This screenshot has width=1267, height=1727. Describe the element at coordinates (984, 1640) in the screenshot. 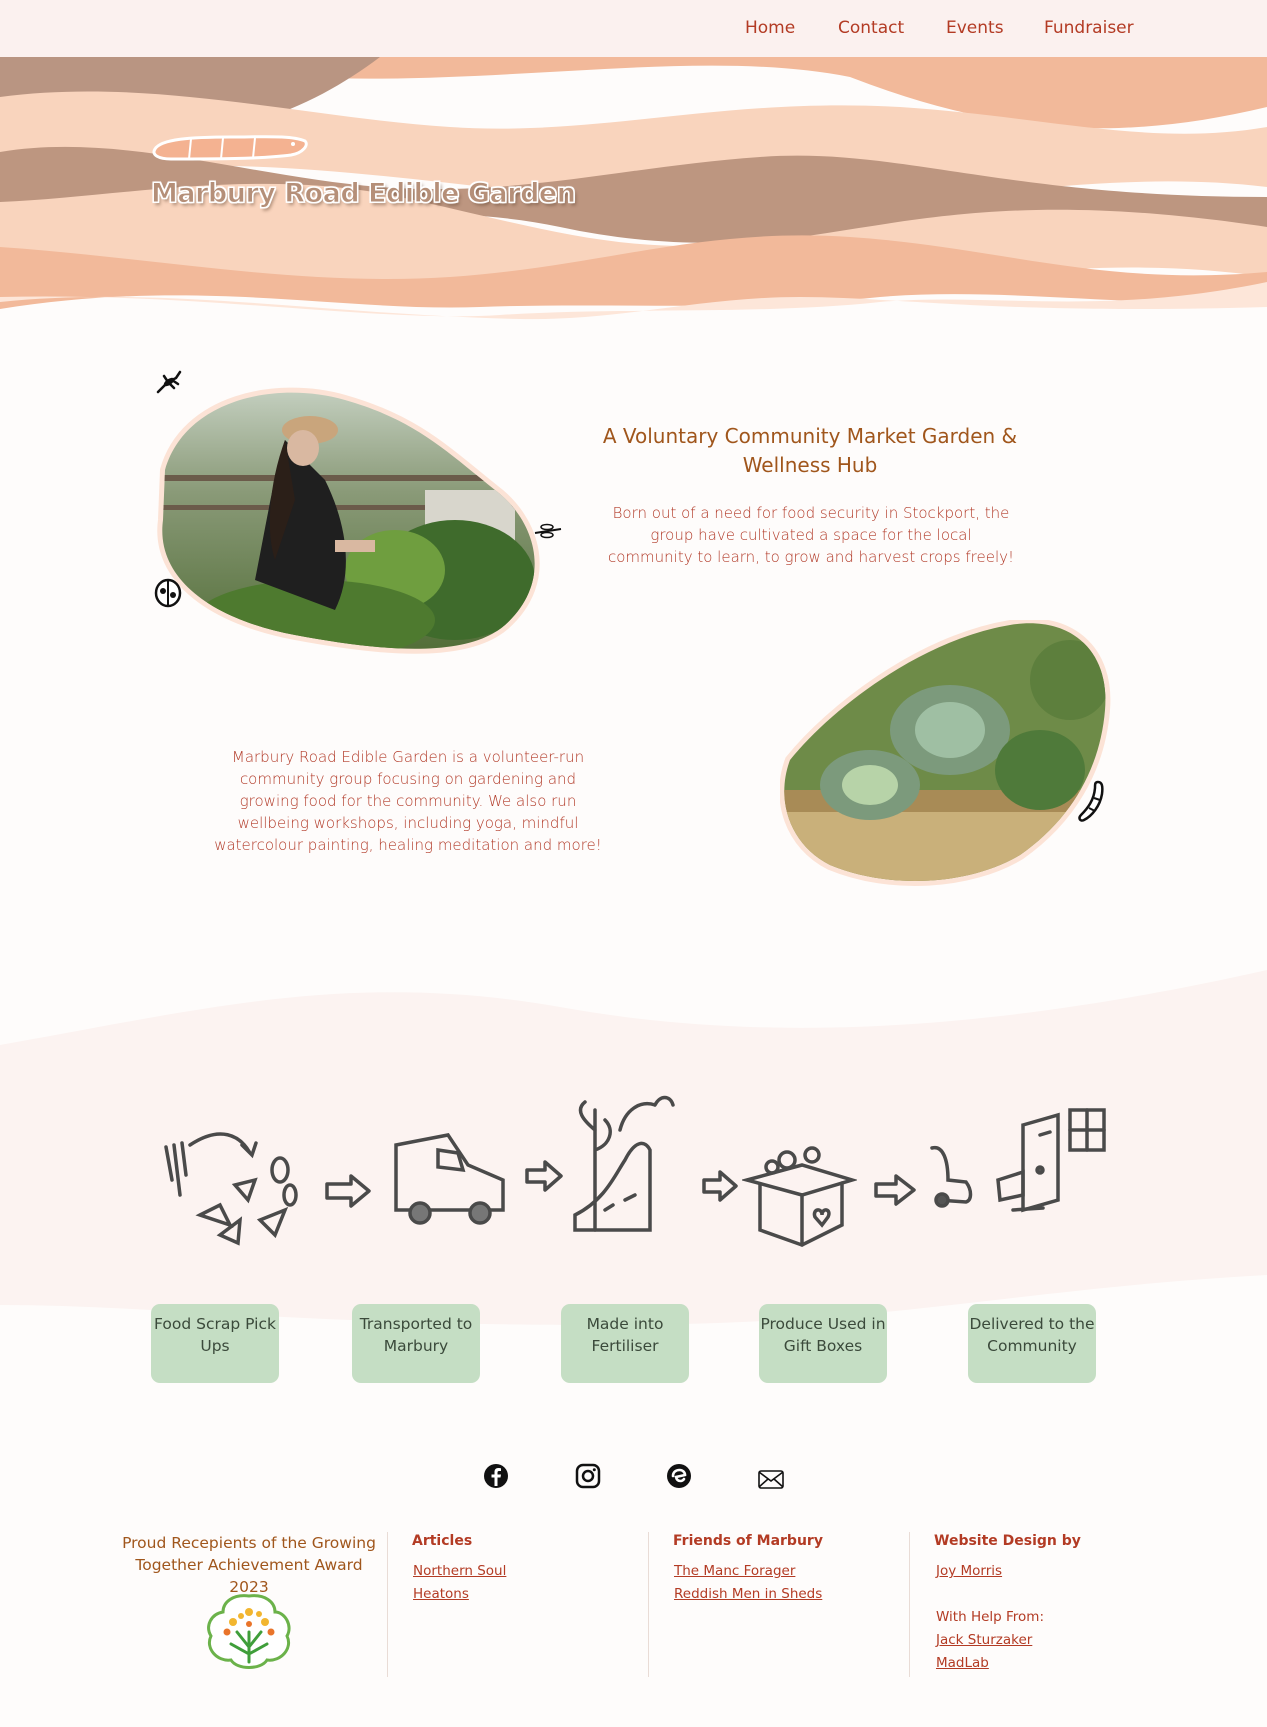

I see `helper-link-jack: Jack Sturzaker` at that location.